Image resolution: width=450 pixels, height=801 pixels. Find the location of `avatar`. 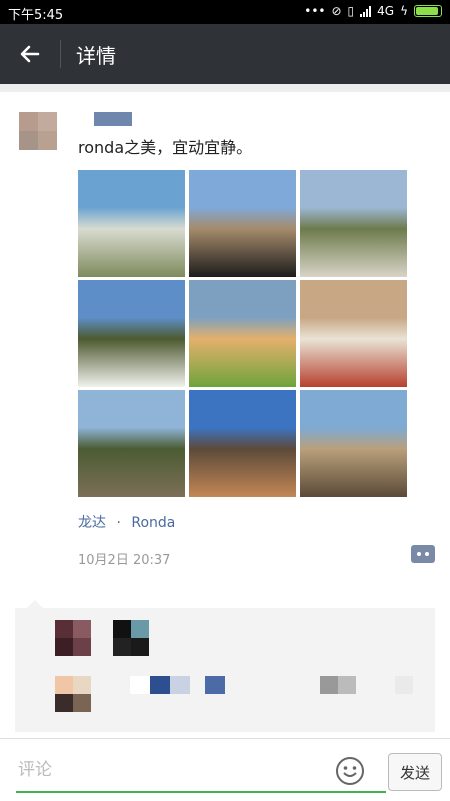

avatar is located at coordinates (38, 131).